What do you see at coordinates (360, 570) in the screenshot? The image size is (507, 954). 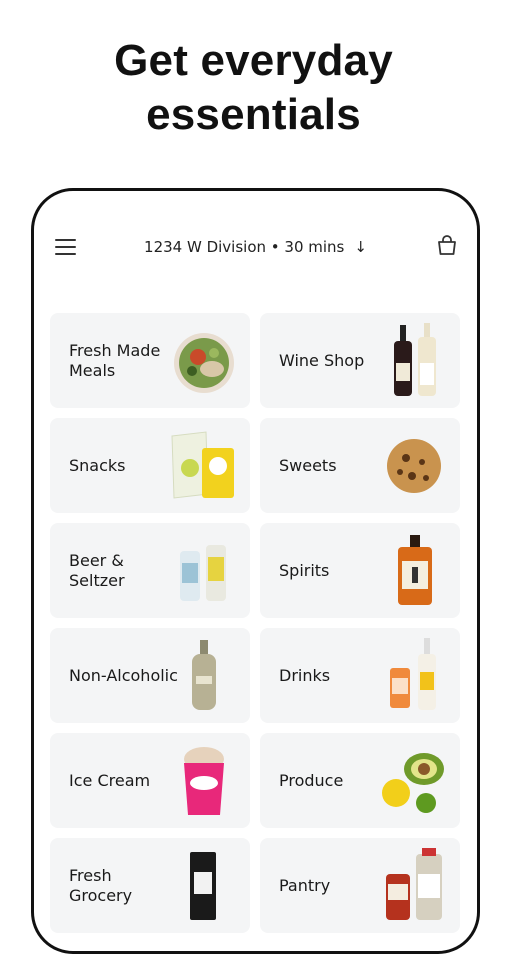 I see `category-tile-spirits: Spirits` at bounding box center [360, 570].